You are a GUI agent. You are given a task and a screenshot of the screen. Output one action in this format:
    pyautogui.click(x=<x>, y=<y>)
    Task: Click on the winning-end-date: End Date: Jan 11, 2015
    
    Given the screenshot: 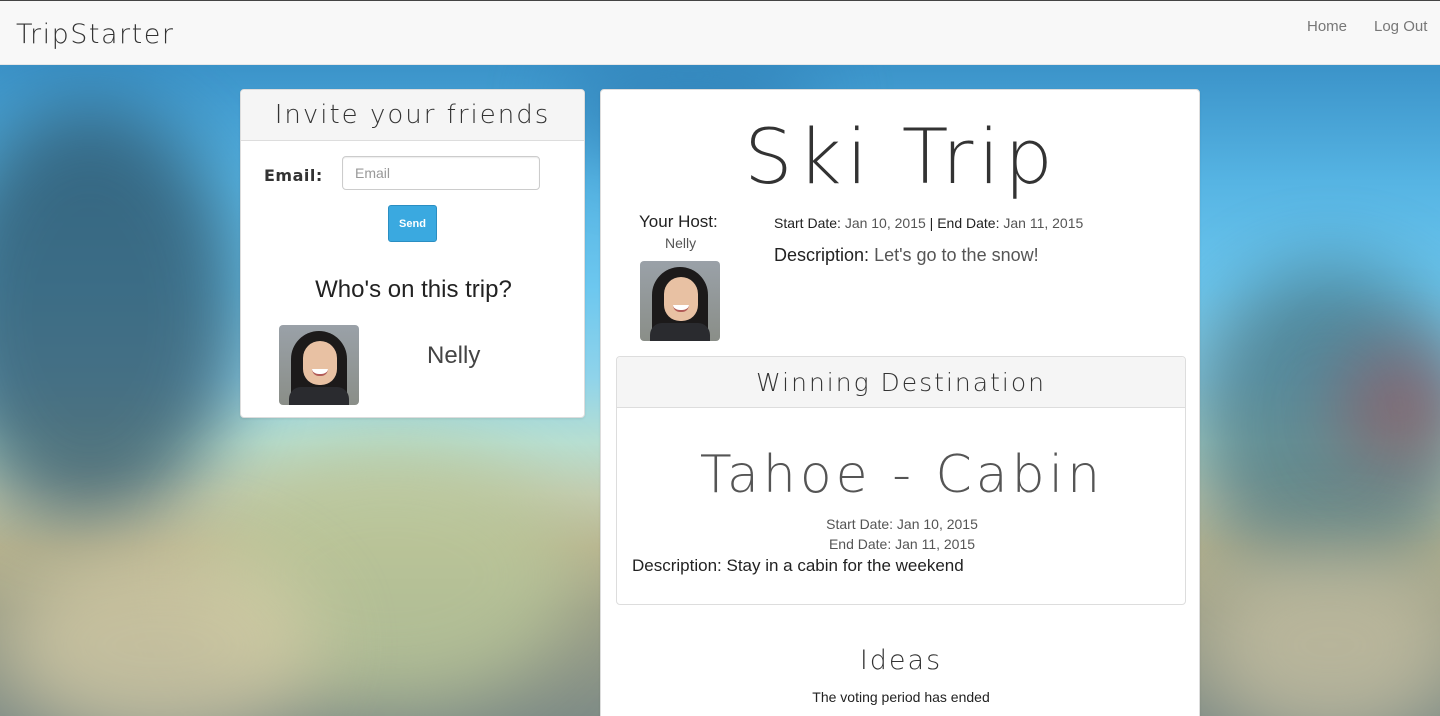 What is the action you would take?
    pyautogui.click(x=902, y=544)
    